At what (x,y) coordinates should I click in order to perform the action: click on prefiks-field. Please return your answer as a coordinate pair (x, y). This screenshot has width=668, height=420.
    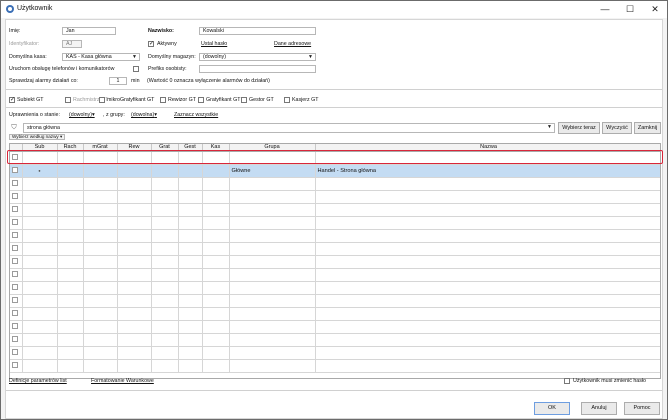
    Looking at the image, I should click on (257, 69).